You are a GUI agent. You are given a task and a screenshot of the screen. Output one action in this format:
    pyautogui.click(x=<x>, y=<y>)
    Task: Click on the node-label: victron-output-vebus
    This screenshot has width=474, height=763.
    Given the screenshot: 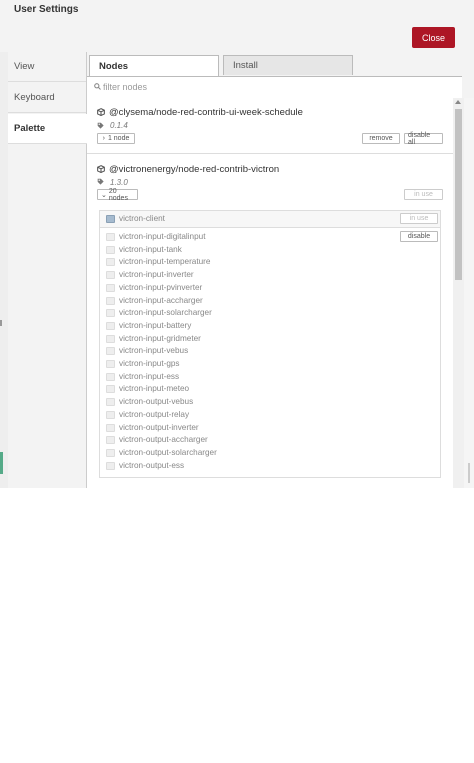 What is the action you would take?
    pyautogui.click(x=156, y=402)
    